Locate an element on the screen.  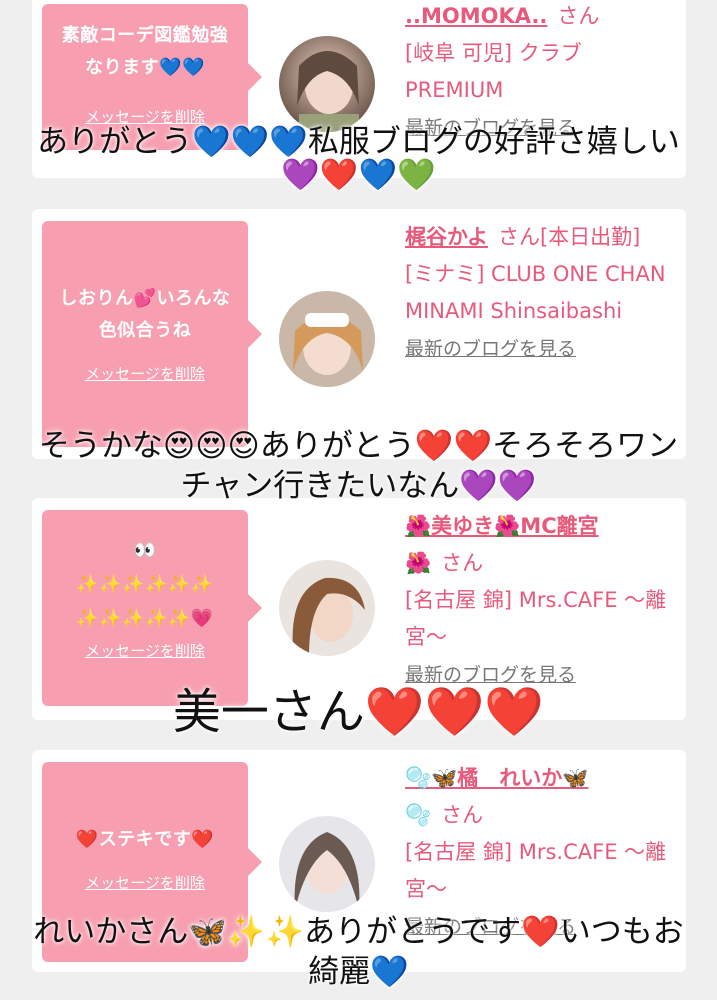
message-bubble: しおりん💕いろんな色似合うね メッセージを削除 is located at coordinates (152, 334).